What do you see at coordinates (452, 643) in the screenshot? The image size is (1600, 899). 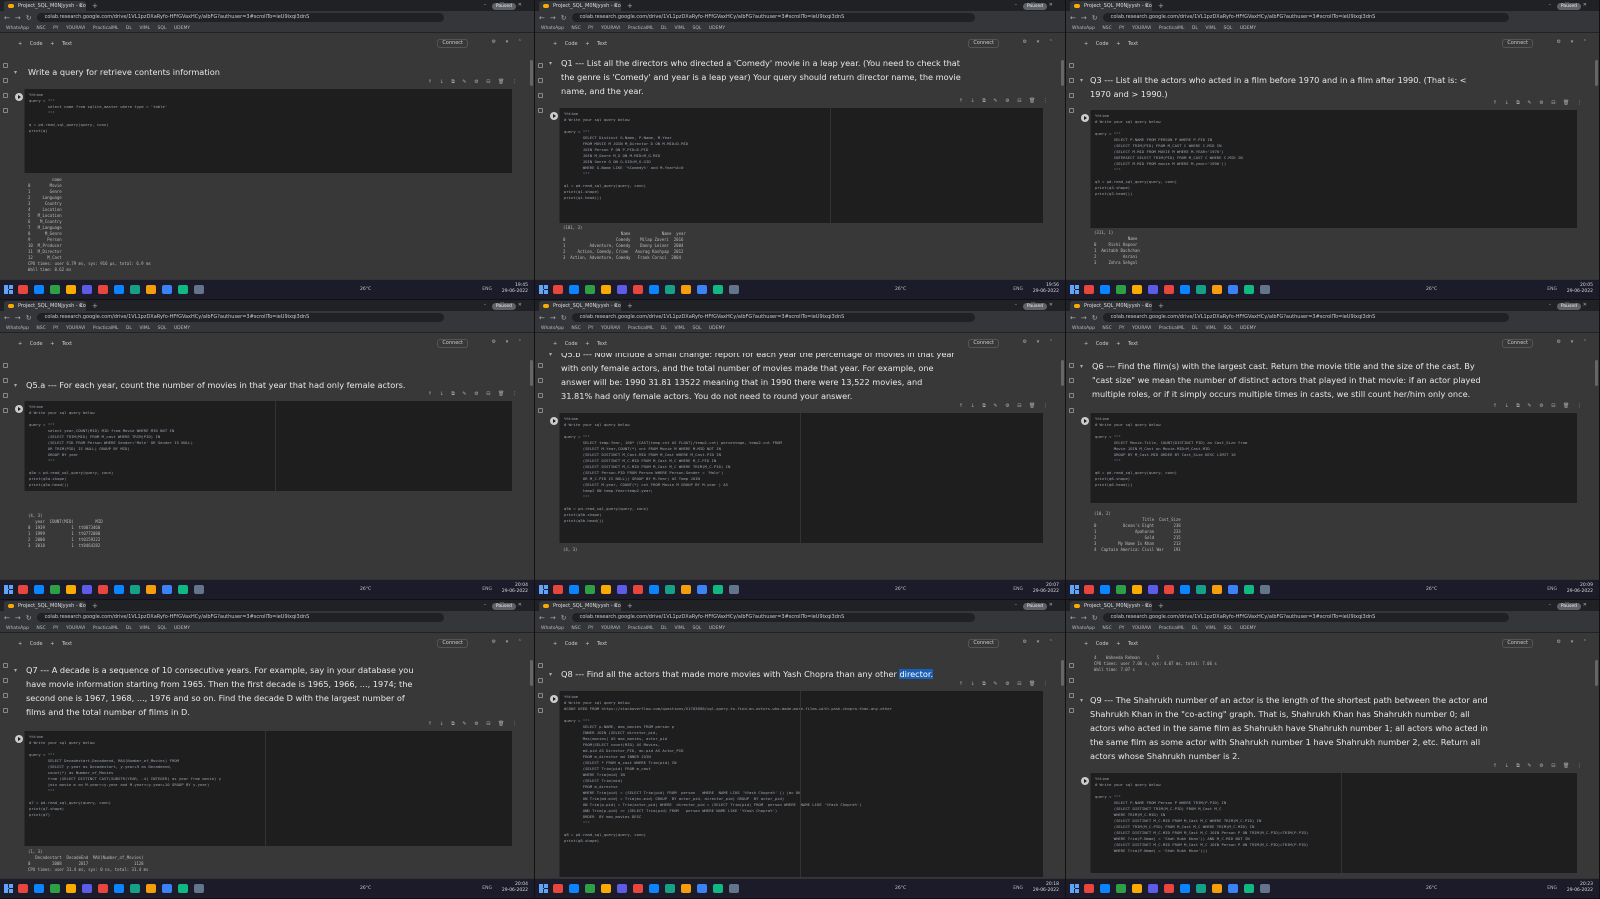 I see `connect-button: Connect` at bounding box center [452, 643].